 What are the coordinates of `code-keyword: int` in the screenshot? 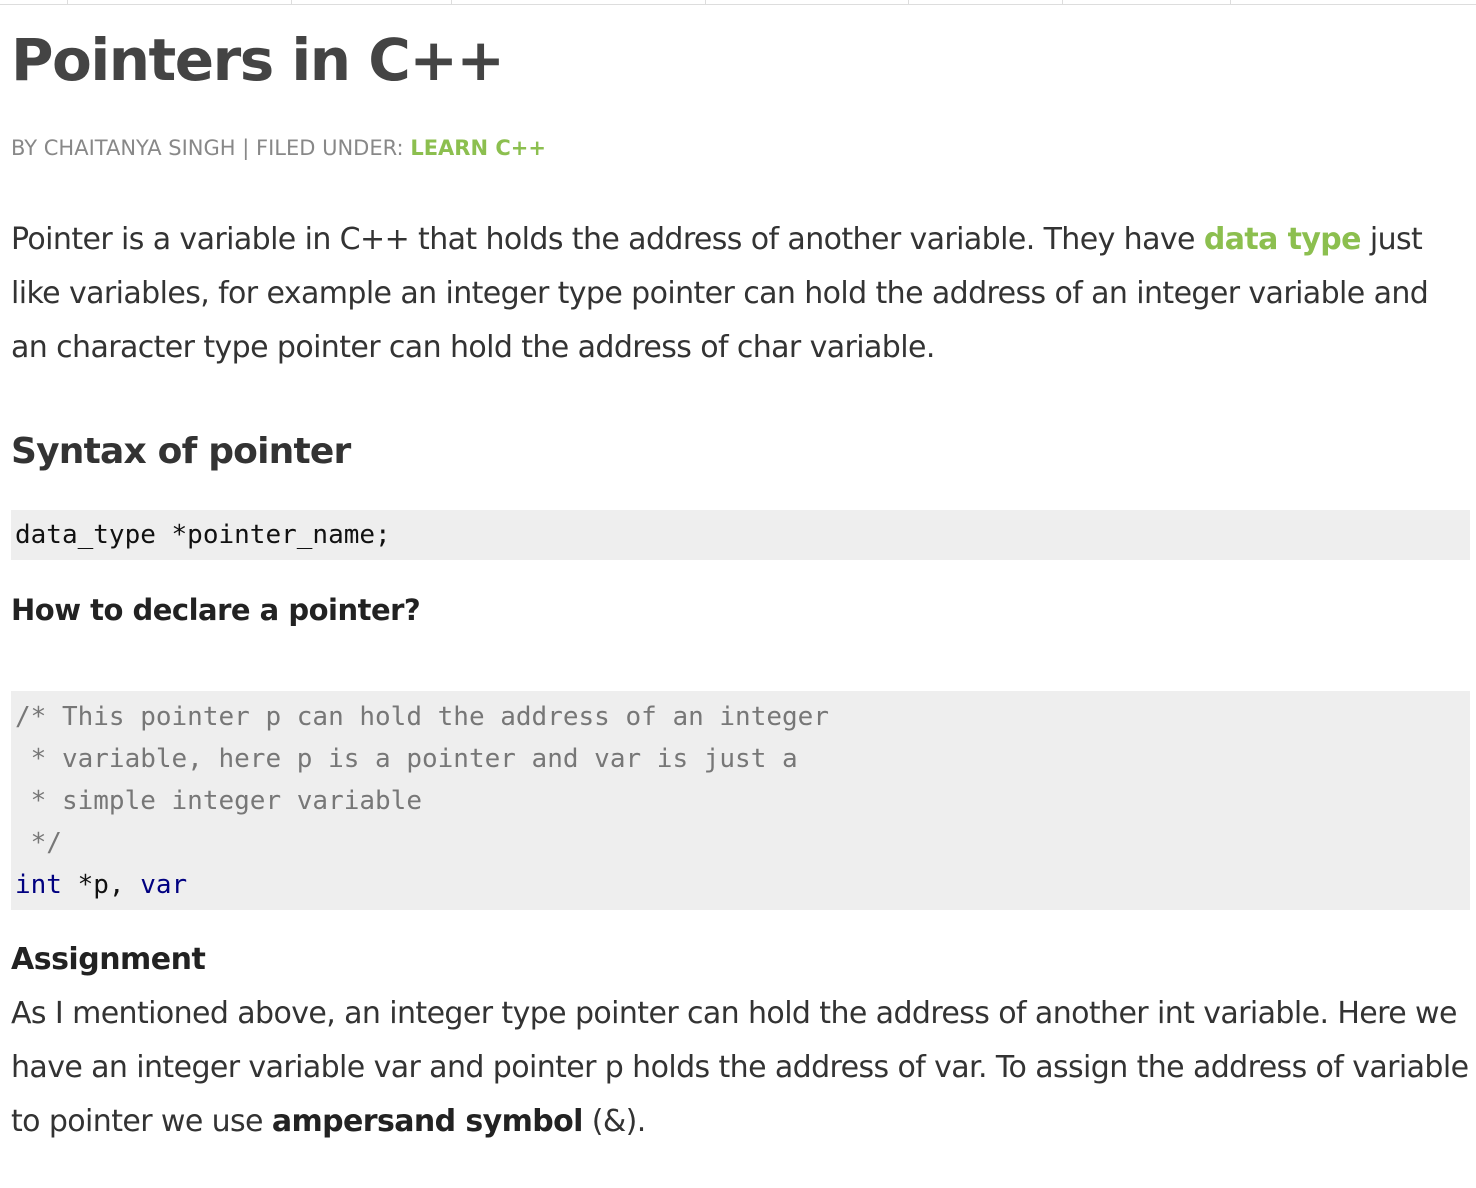 It's located at (38, 885).